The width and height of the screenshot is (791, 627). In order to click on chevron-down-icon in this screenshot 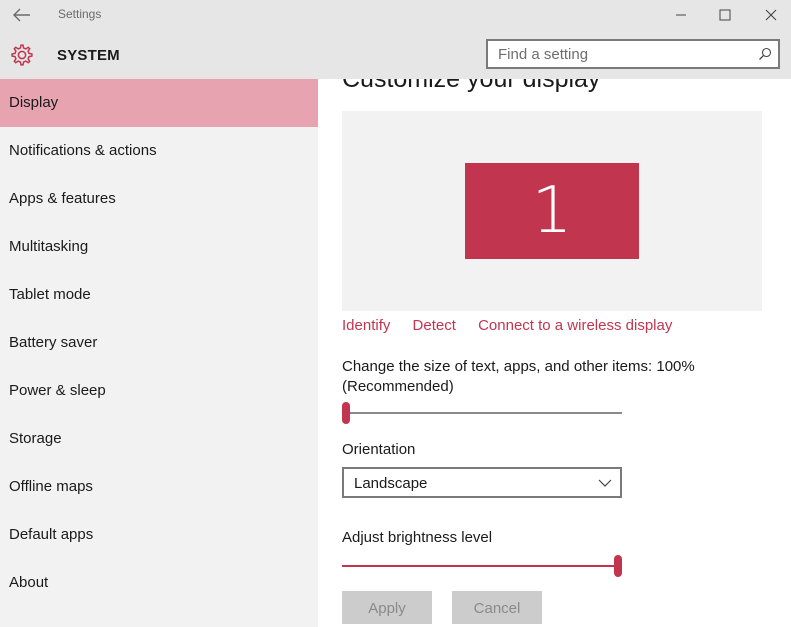, I will do `click(605, 483)`.